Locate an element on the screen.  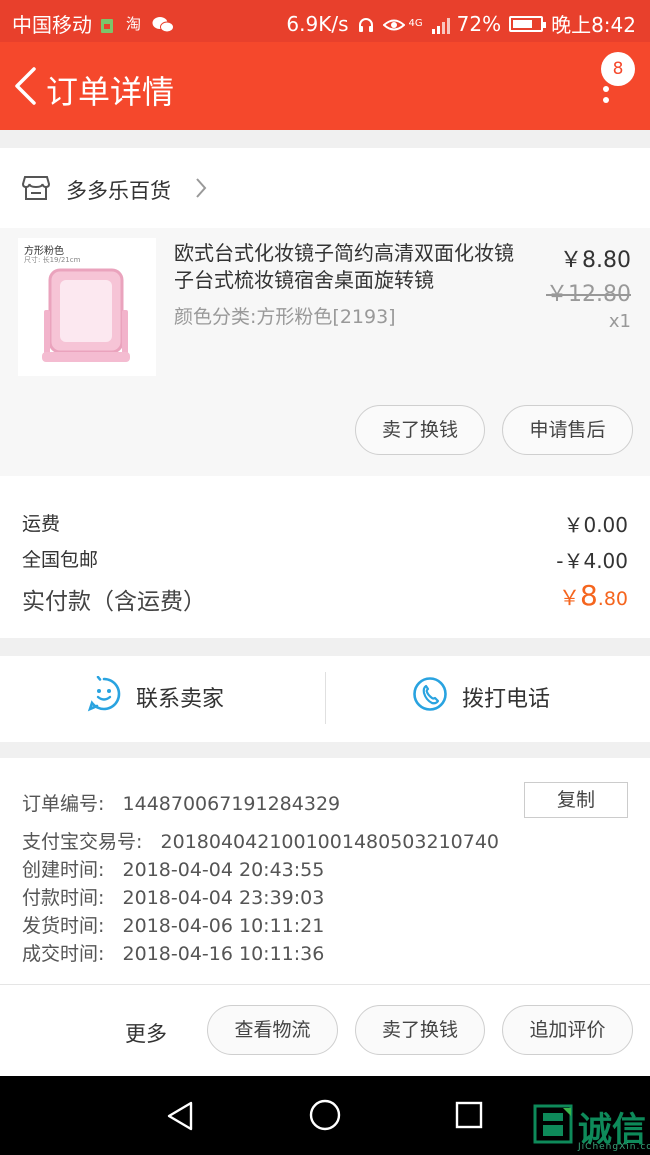
battery-percent: 72% is located at coordinates (479, 23).